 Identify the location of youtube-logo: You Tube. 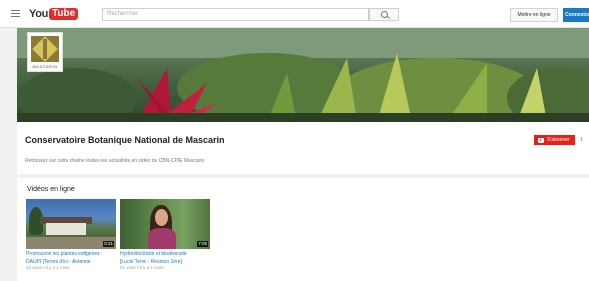
(54, 14).